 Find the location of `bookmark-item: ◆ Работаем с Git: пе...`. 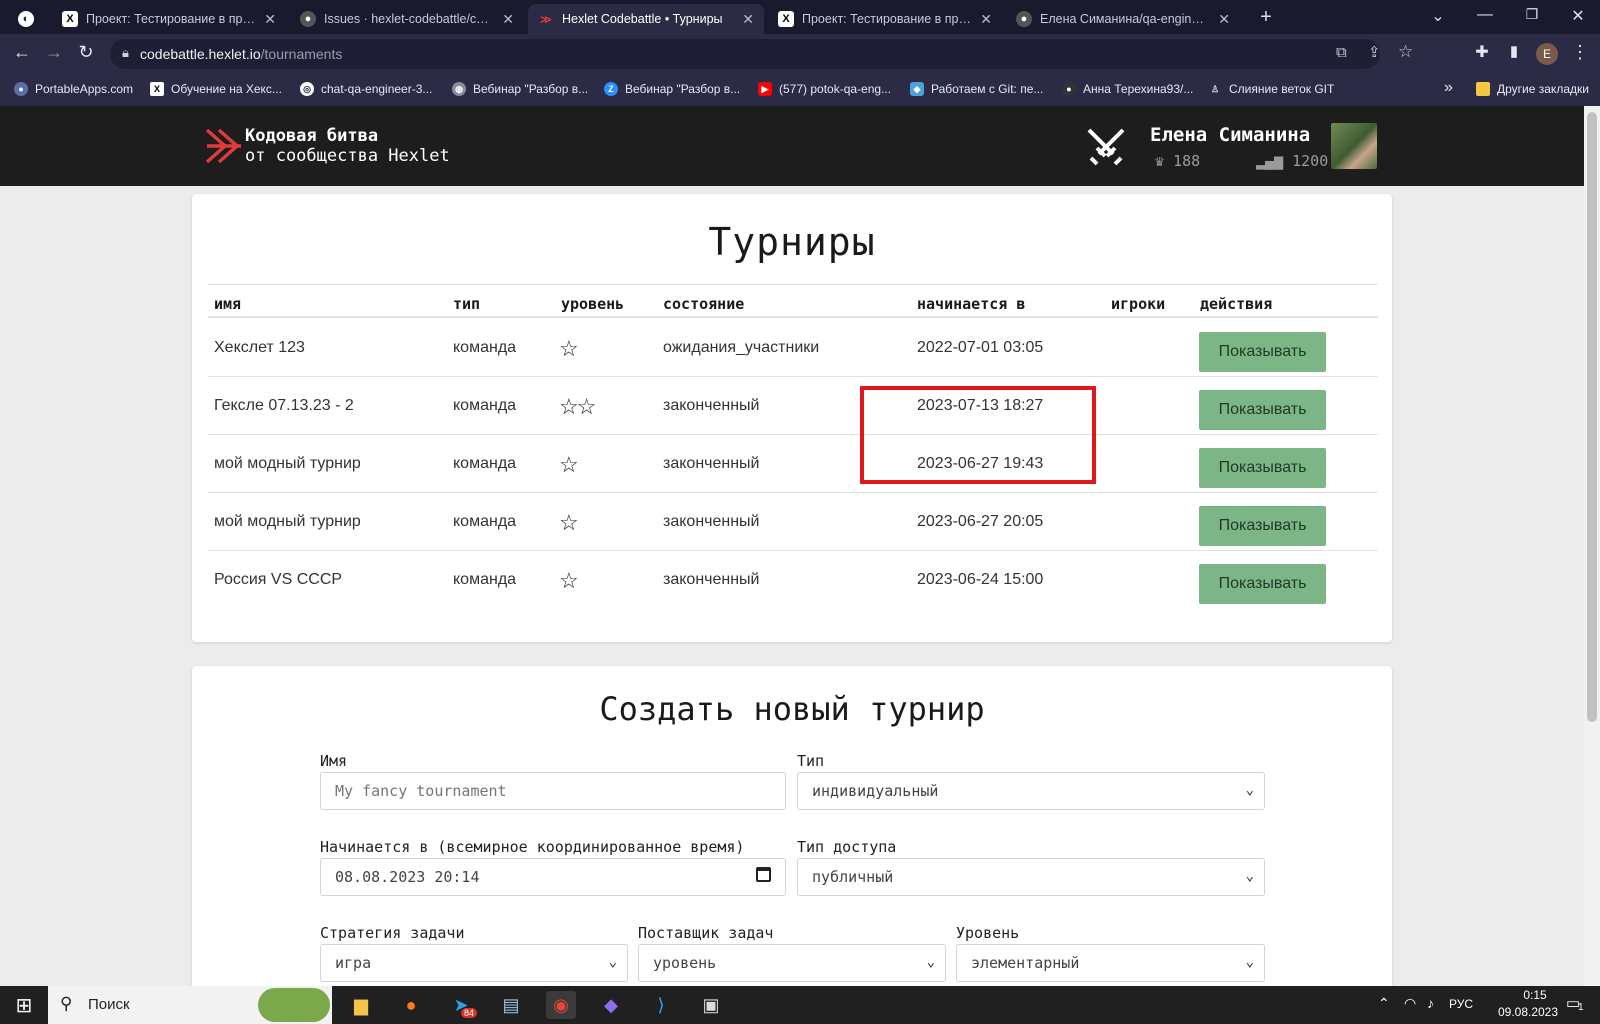

bookmark-item: ◆ Работаем с Git: пе... is located at coordinates (976, 89).